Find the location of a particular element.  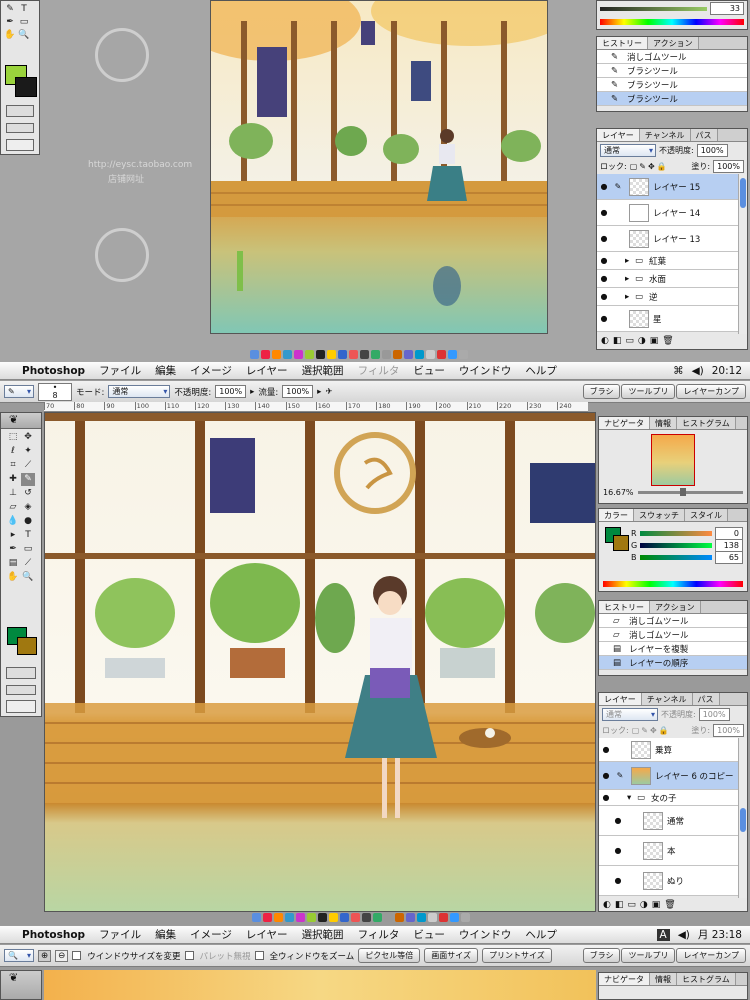

ignore-palettes-checkbox is located at coordinates (189, 955).